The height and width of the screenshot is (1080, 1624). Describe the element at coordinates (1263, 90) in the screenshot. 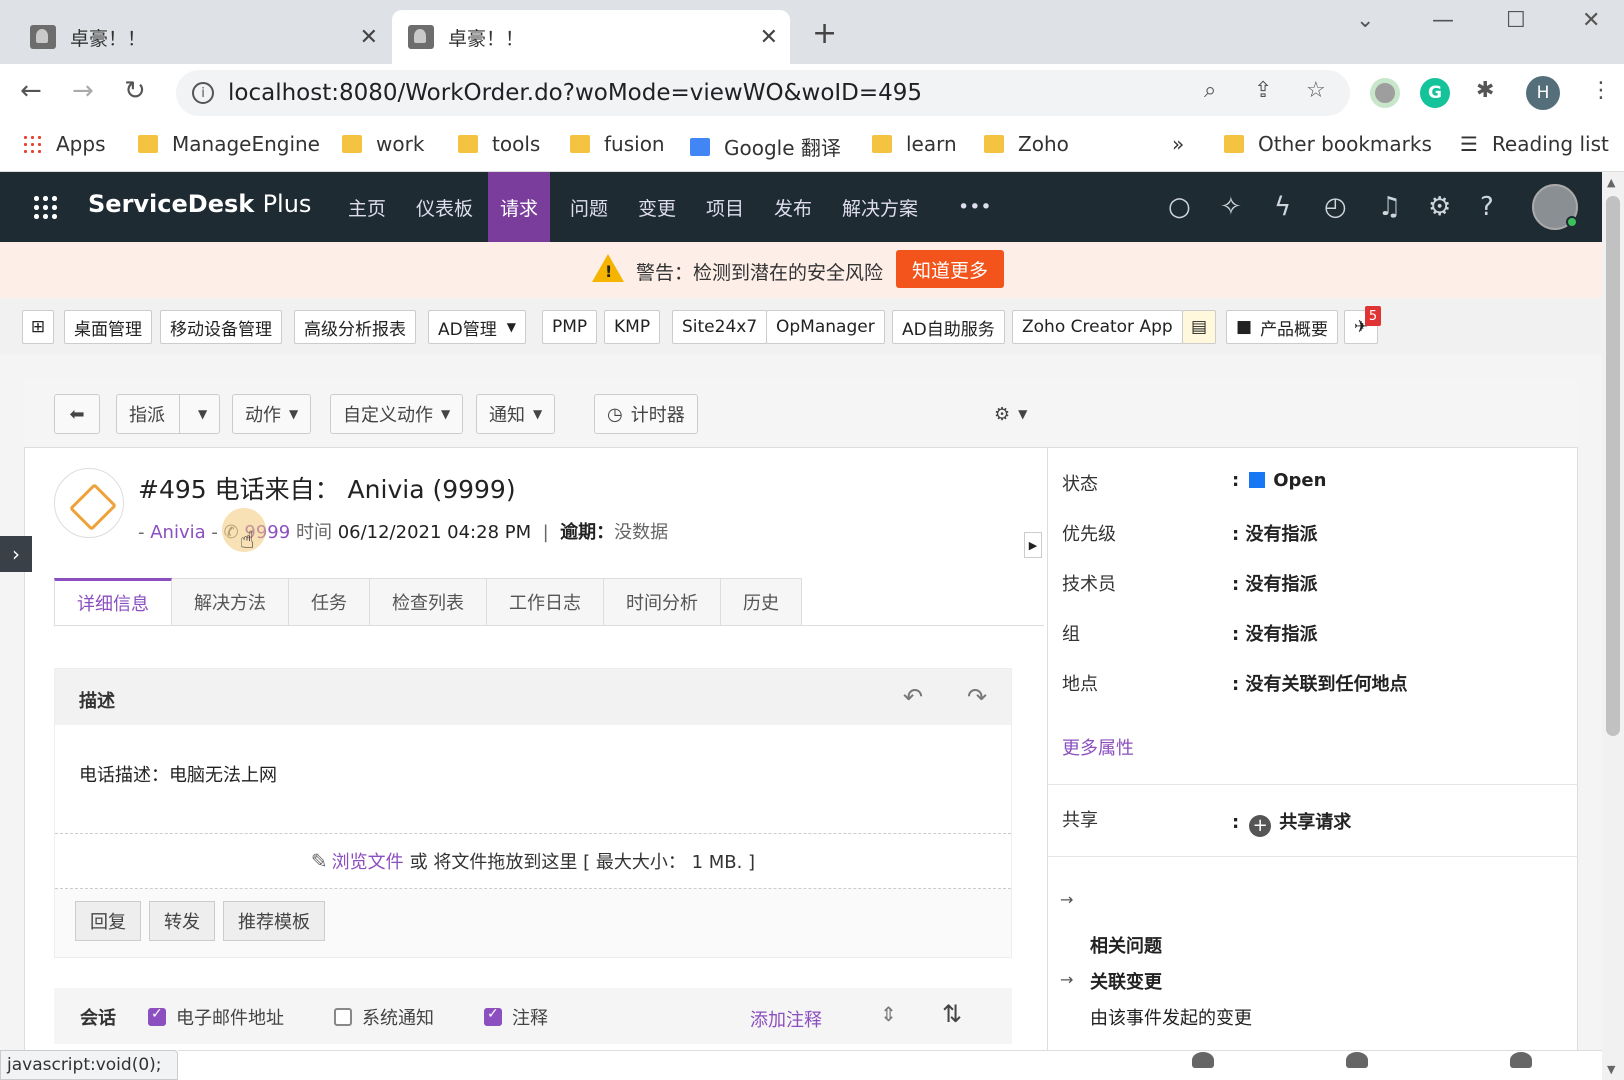

I see `share-icon: ⇪` at that location.